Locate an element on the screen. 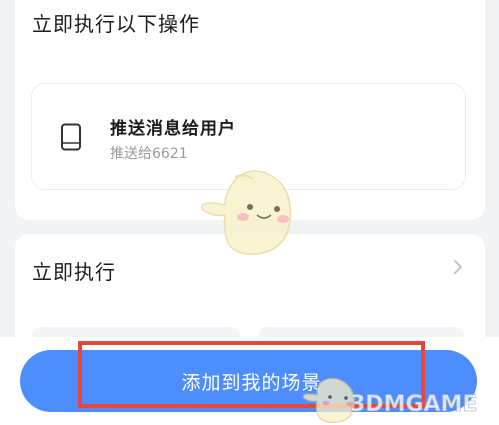 This screenshot has height=425, width=499. actions-section-title: 立即执行以下操作 is located at coordinates (116, 24).